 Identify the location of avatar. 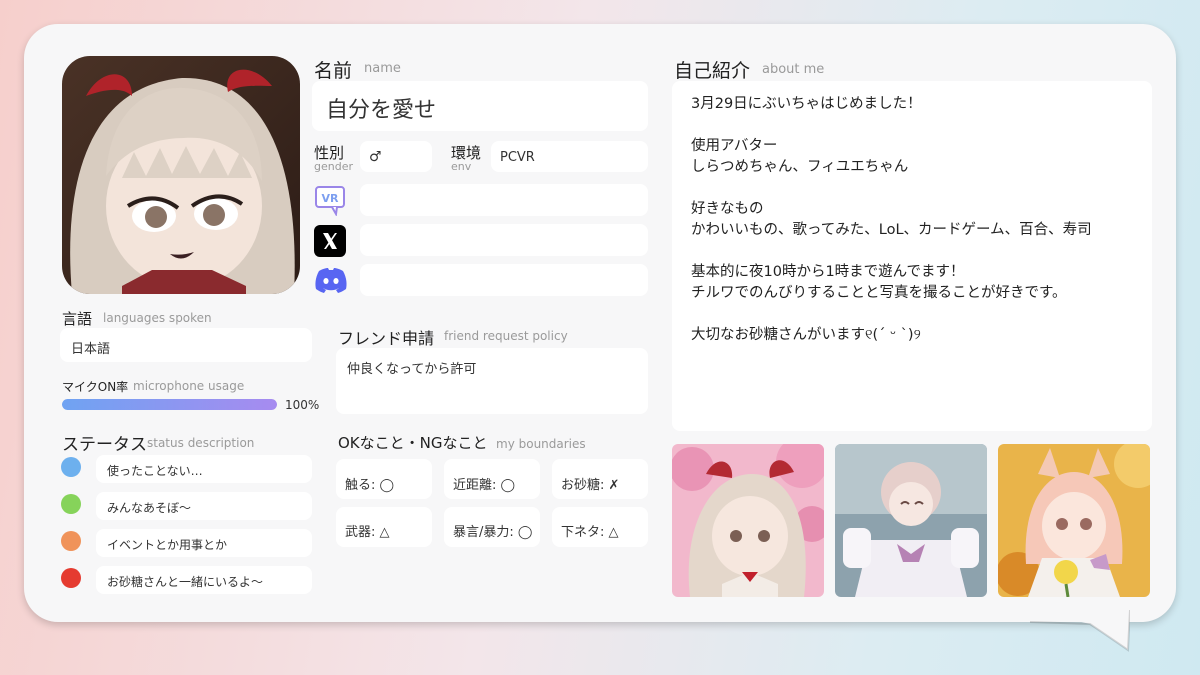
(181, 175).